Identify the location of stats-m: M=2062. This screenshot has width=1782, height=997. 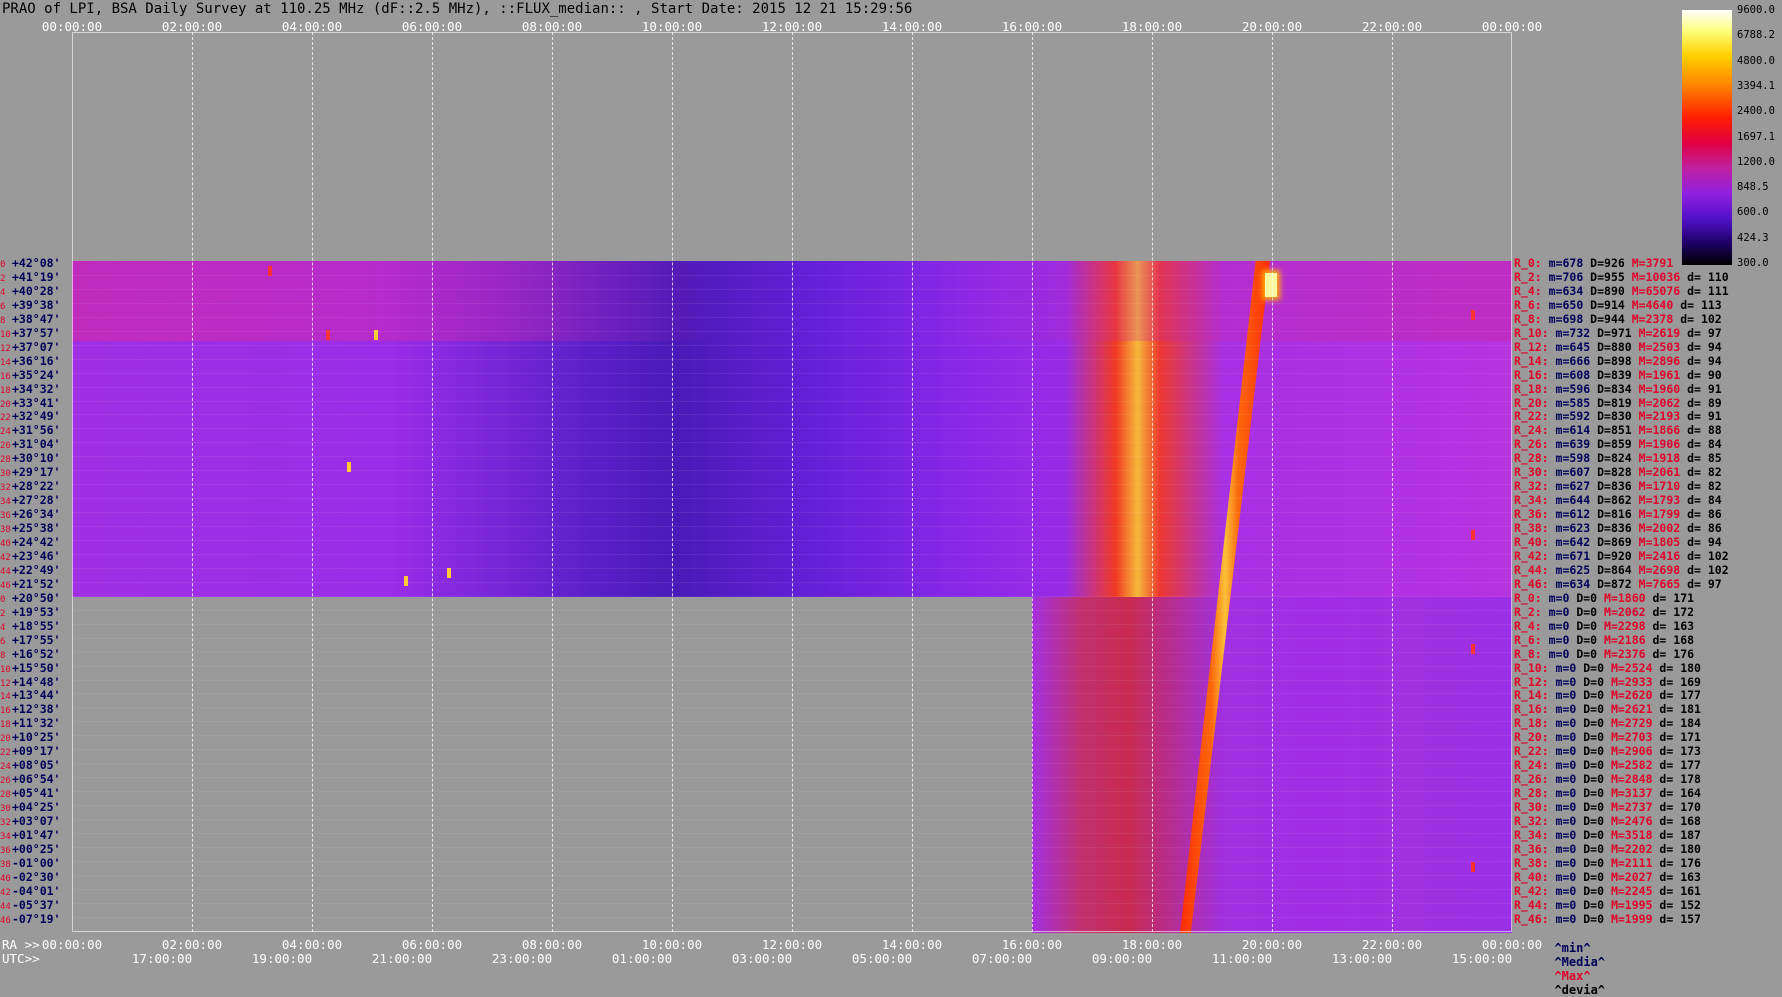
(1628, 611).